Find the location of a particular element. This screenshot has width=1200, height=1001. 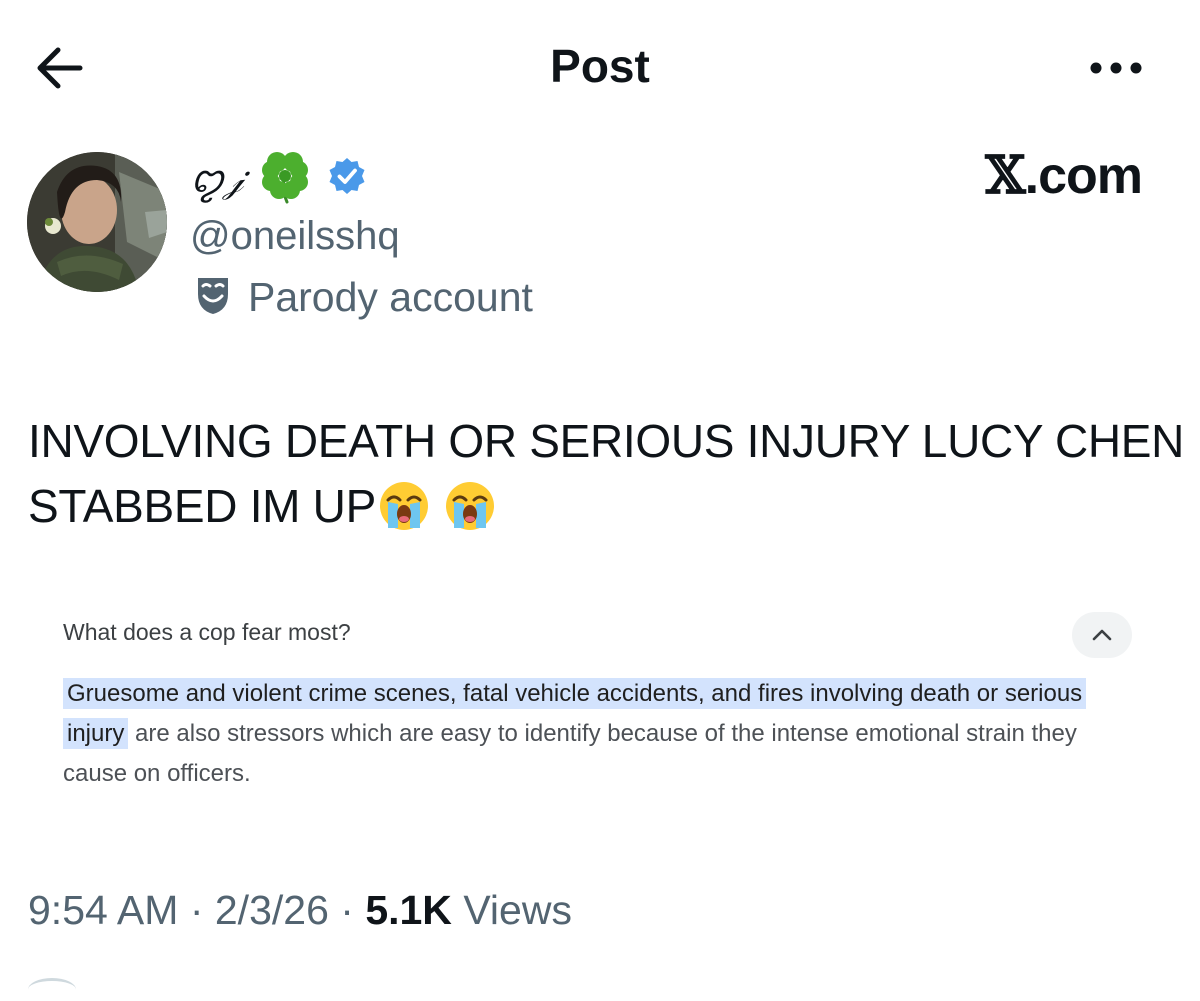

collapse-button is located at coordinates (1102, 635).